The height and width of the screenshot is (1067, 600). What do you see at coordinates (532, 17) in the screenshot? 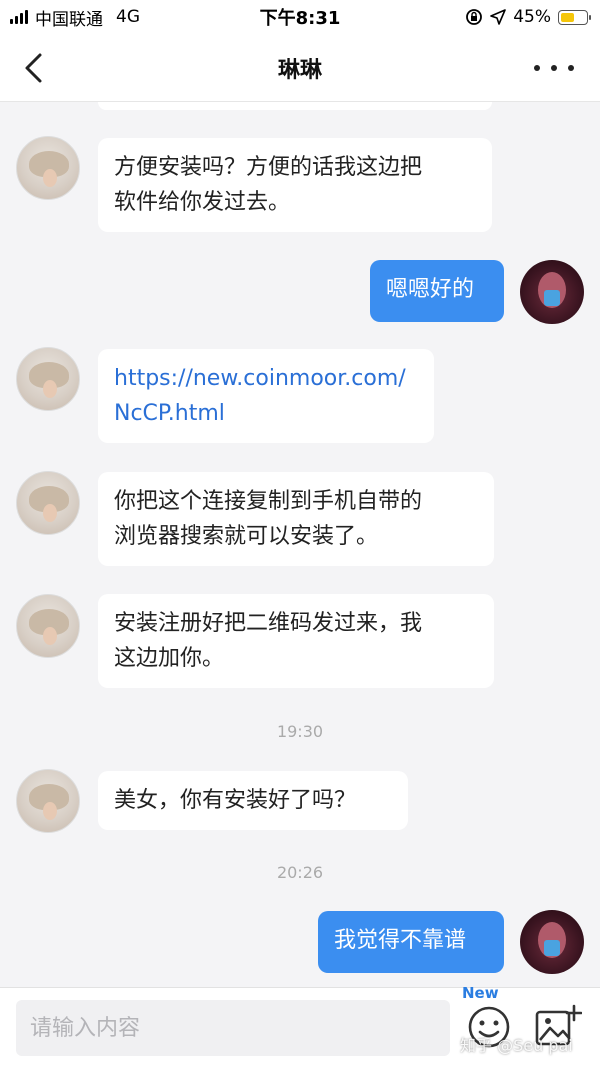
I see `battery-percent: 45%` at bounding box center [532, 17].